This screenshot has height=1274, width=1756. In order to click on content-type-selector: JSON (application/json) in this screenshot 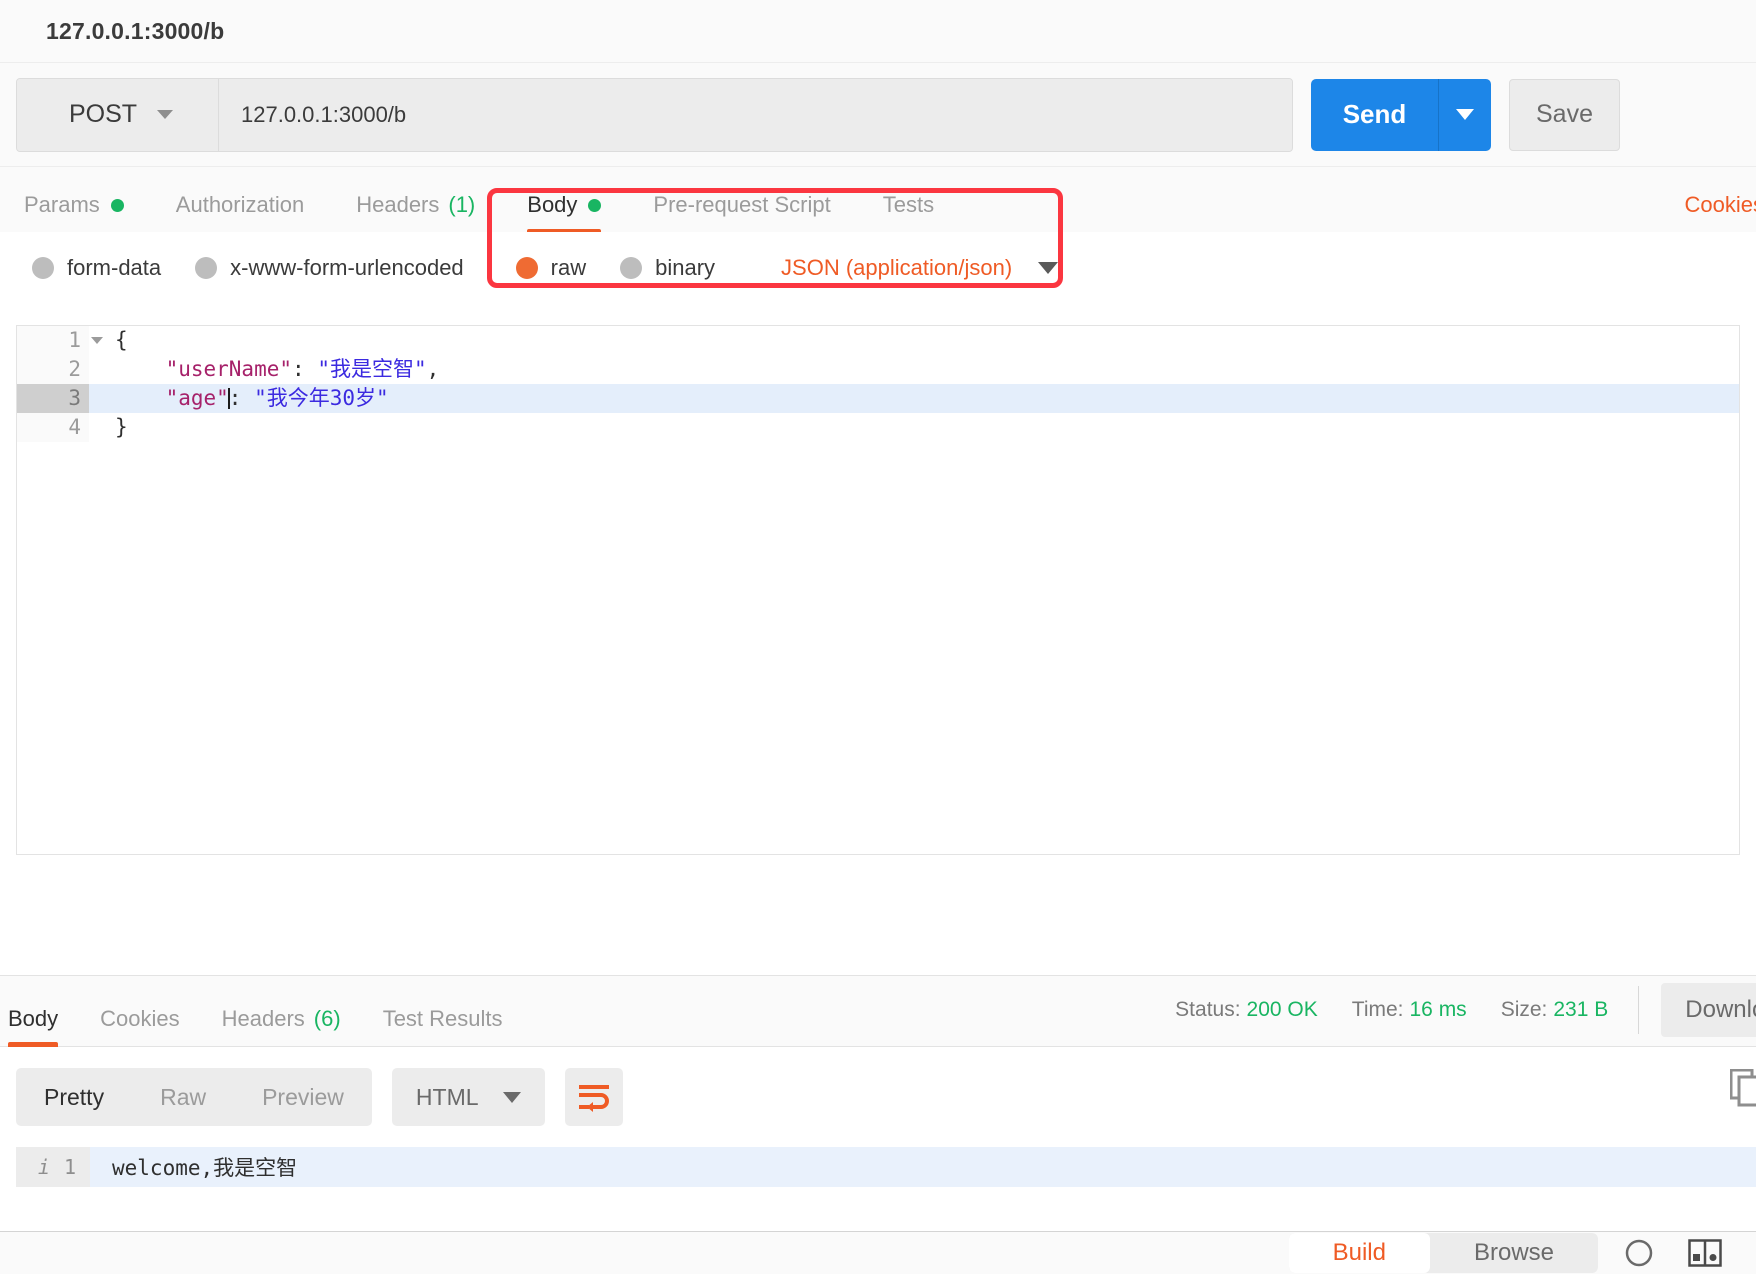, I will do `click(920, 268)`.